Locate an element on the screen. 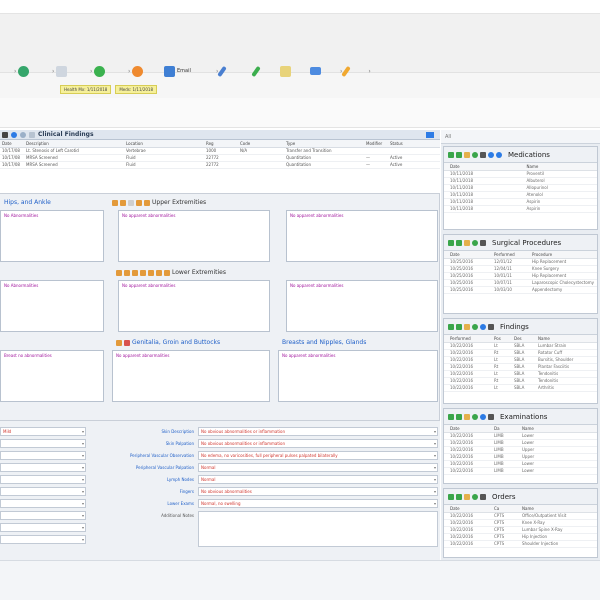  health-note: Health Mx: 1/11/2018 is located at coordinates (86, 89).